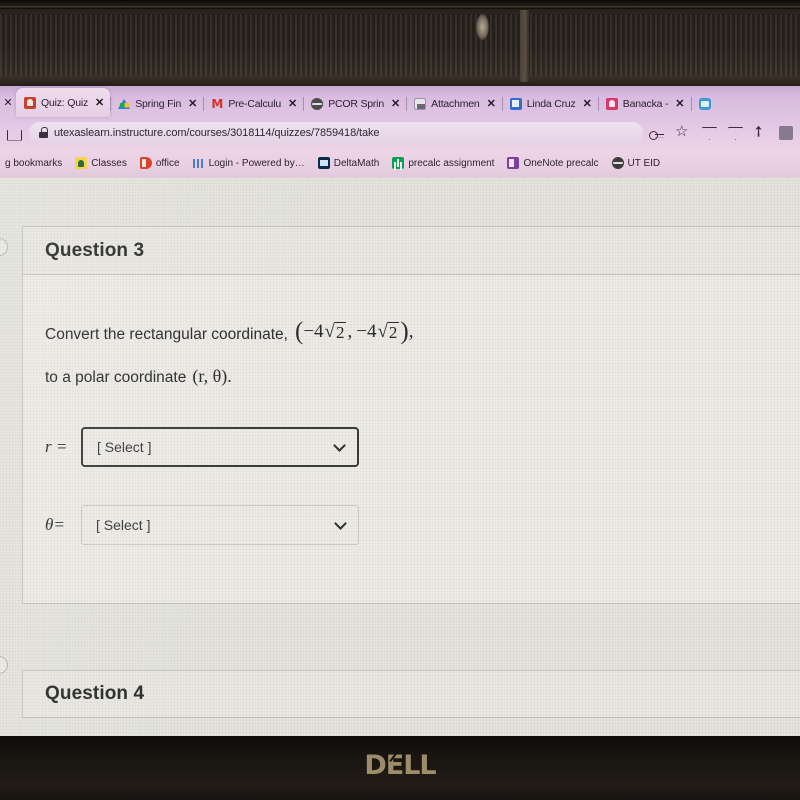  What do you see at coordinates (350, 331) in the screenshot?
I see `coordinate-comma: ,` at bounding box center [350, 331].